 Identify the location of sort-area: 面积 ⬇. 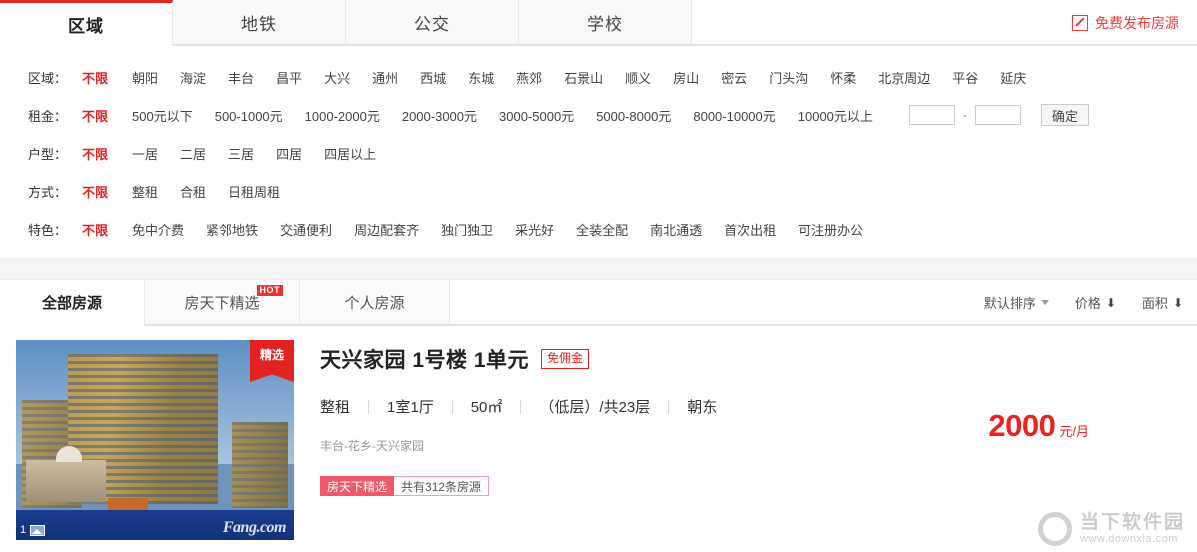
(1162, 302).